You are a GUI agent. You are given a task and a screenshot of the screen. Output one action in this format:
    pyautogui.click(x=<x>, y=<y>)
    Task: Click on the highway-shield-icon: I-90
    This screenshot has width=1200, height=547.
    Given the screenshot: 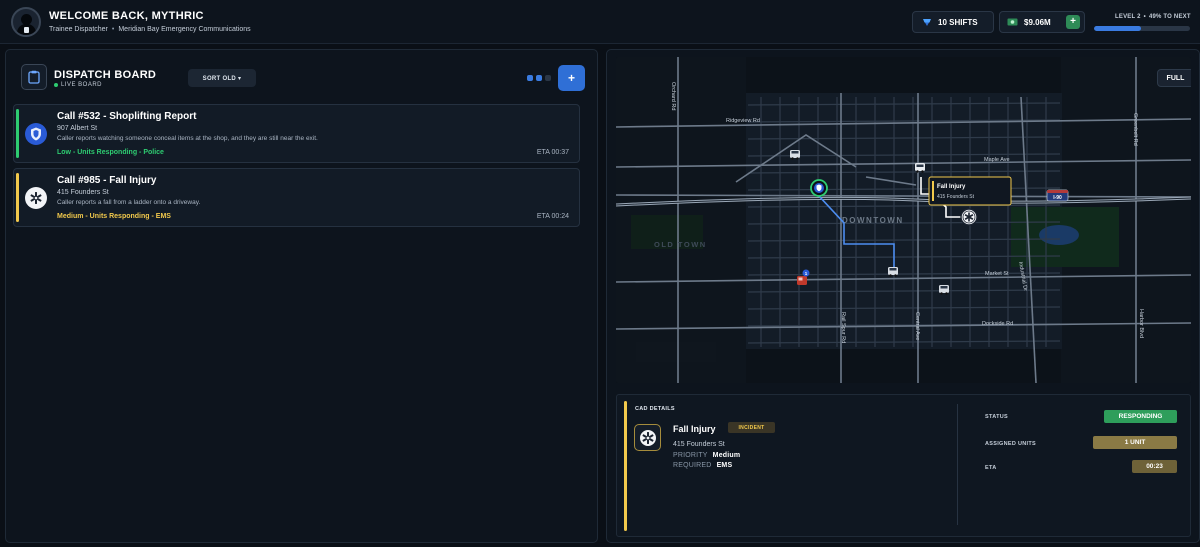 What is the action you would take?
    pyautogui.click(x=1057, y=195)
    